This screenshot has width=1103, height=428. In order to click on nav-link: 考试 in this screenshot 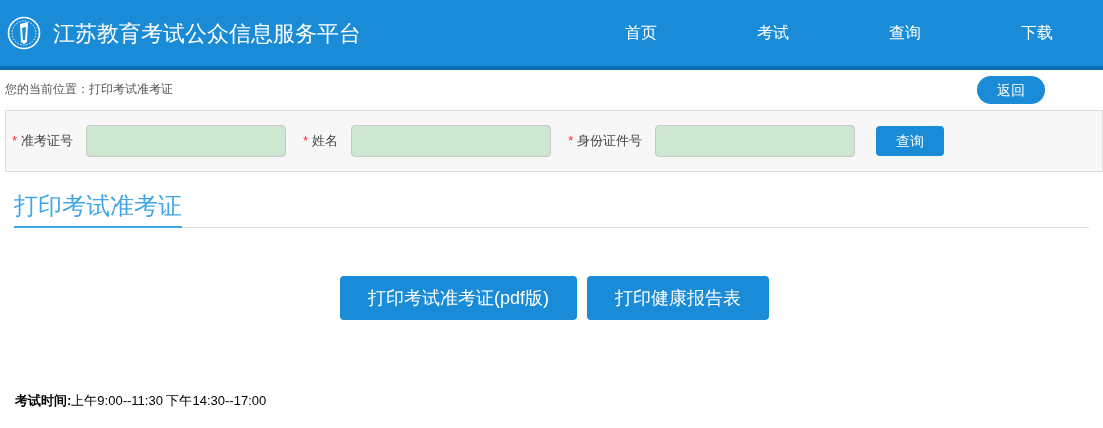, I will do `click(773, 33)`.